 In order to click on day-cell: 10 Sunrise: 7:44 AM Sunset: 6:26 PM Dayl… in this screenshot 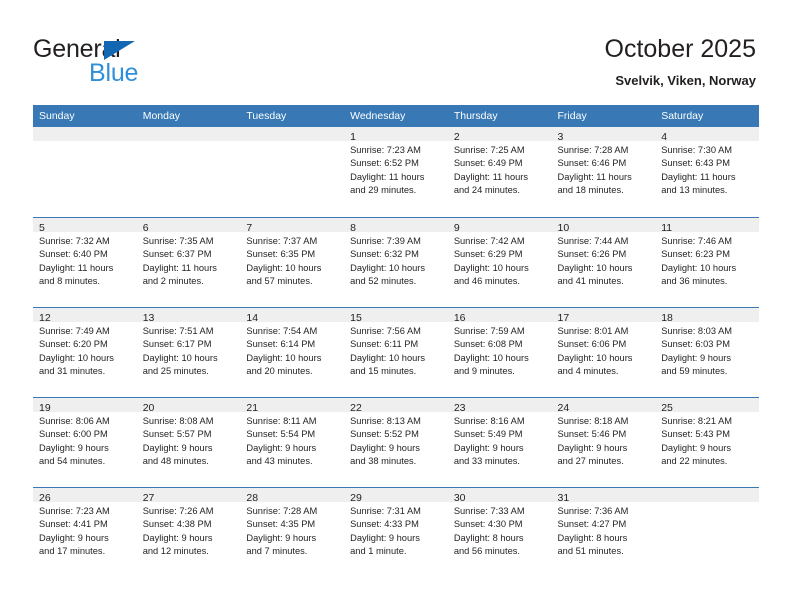, I will do `click(603, 262)`.